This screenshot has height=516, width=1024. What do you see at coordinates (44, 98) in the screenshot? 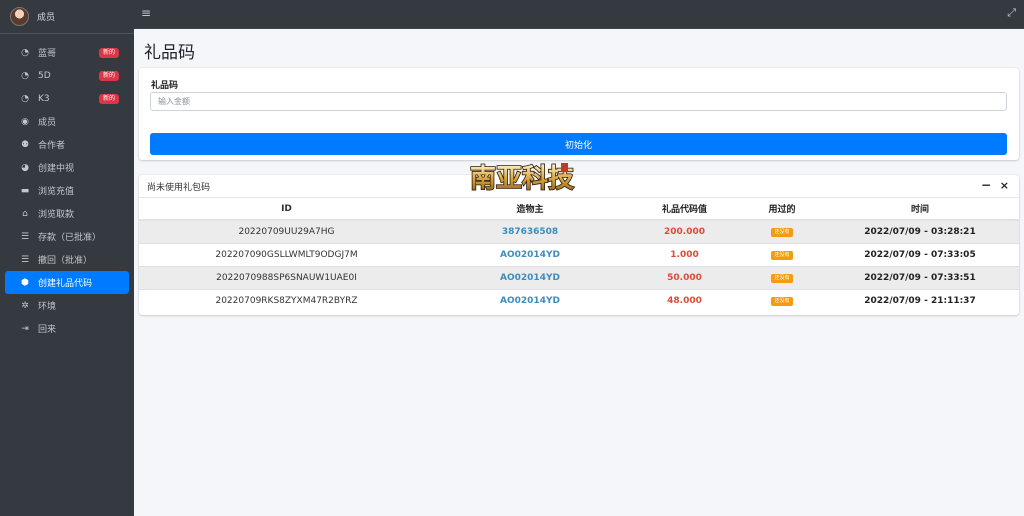
I see `sidebar-item-label: K3` at bounding box center [44, 98].